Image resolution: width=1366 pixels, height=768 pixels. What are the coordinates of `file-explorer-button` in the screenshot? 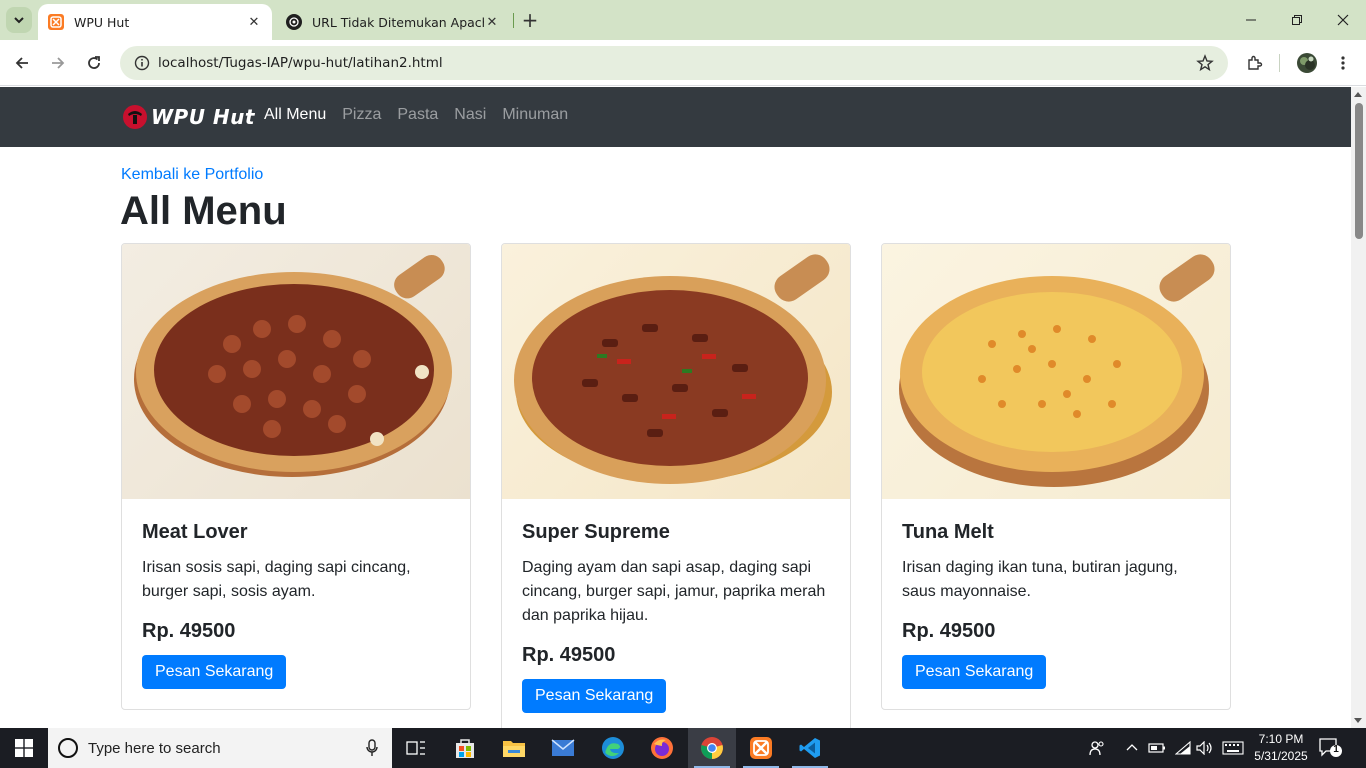 It's located at (514, 748).